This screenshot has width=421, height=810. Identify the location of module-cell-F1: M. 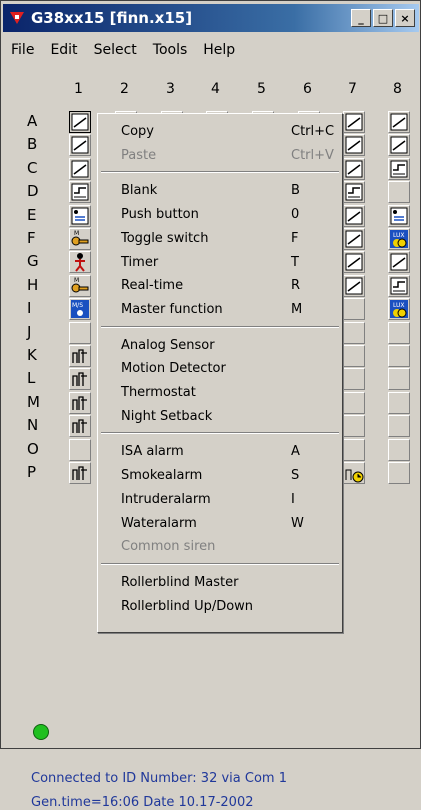
(80, 239).